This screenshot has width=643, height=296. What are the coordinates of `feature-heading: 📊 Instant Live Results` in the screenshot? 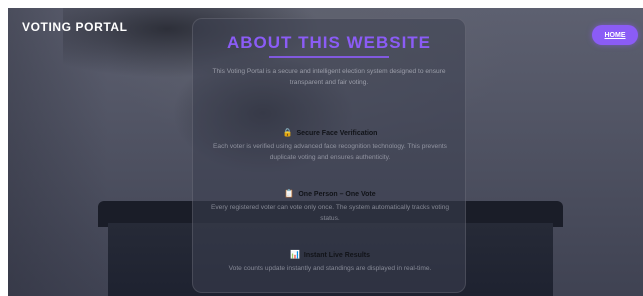 It's located at (330, 255).